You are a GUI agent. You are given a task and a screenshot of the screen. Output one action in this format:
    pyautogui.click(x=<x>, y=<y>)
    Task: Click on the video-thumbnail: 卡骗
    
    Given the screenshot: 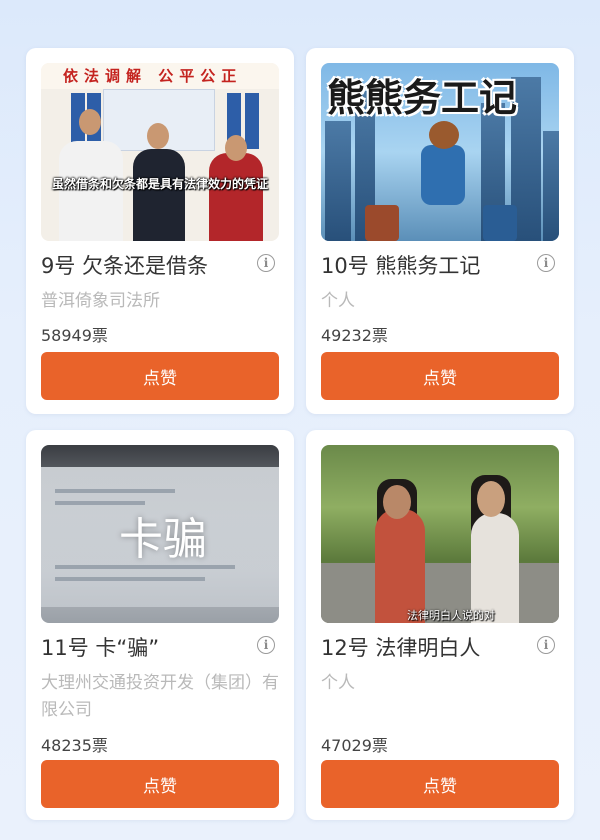 What is the action you would take?
    pyautogui.click(x=160, y=534)
    